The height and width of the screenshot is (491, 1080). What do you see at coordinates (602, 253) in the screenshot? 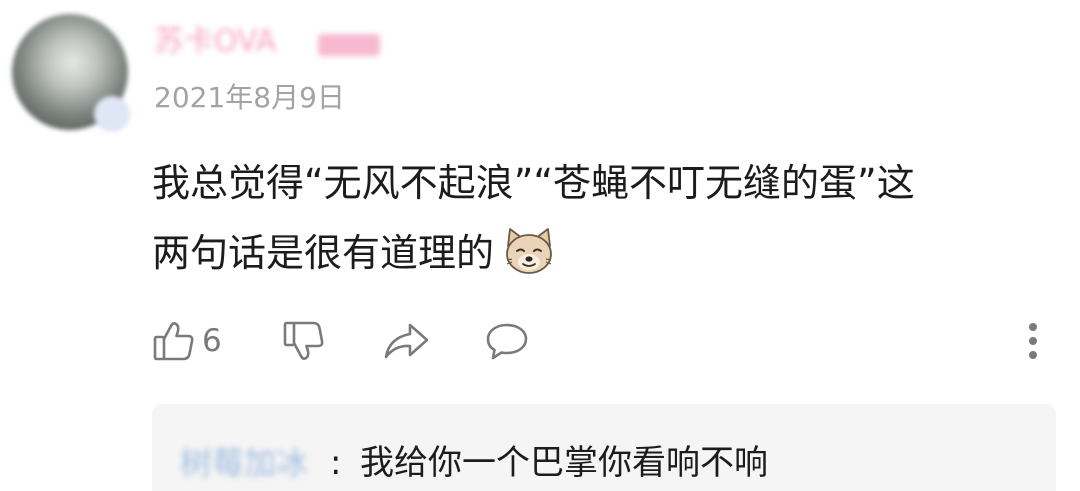
I see `comment-text-line-2: 两句话是很有道理的` at bounding box center [602, 253].